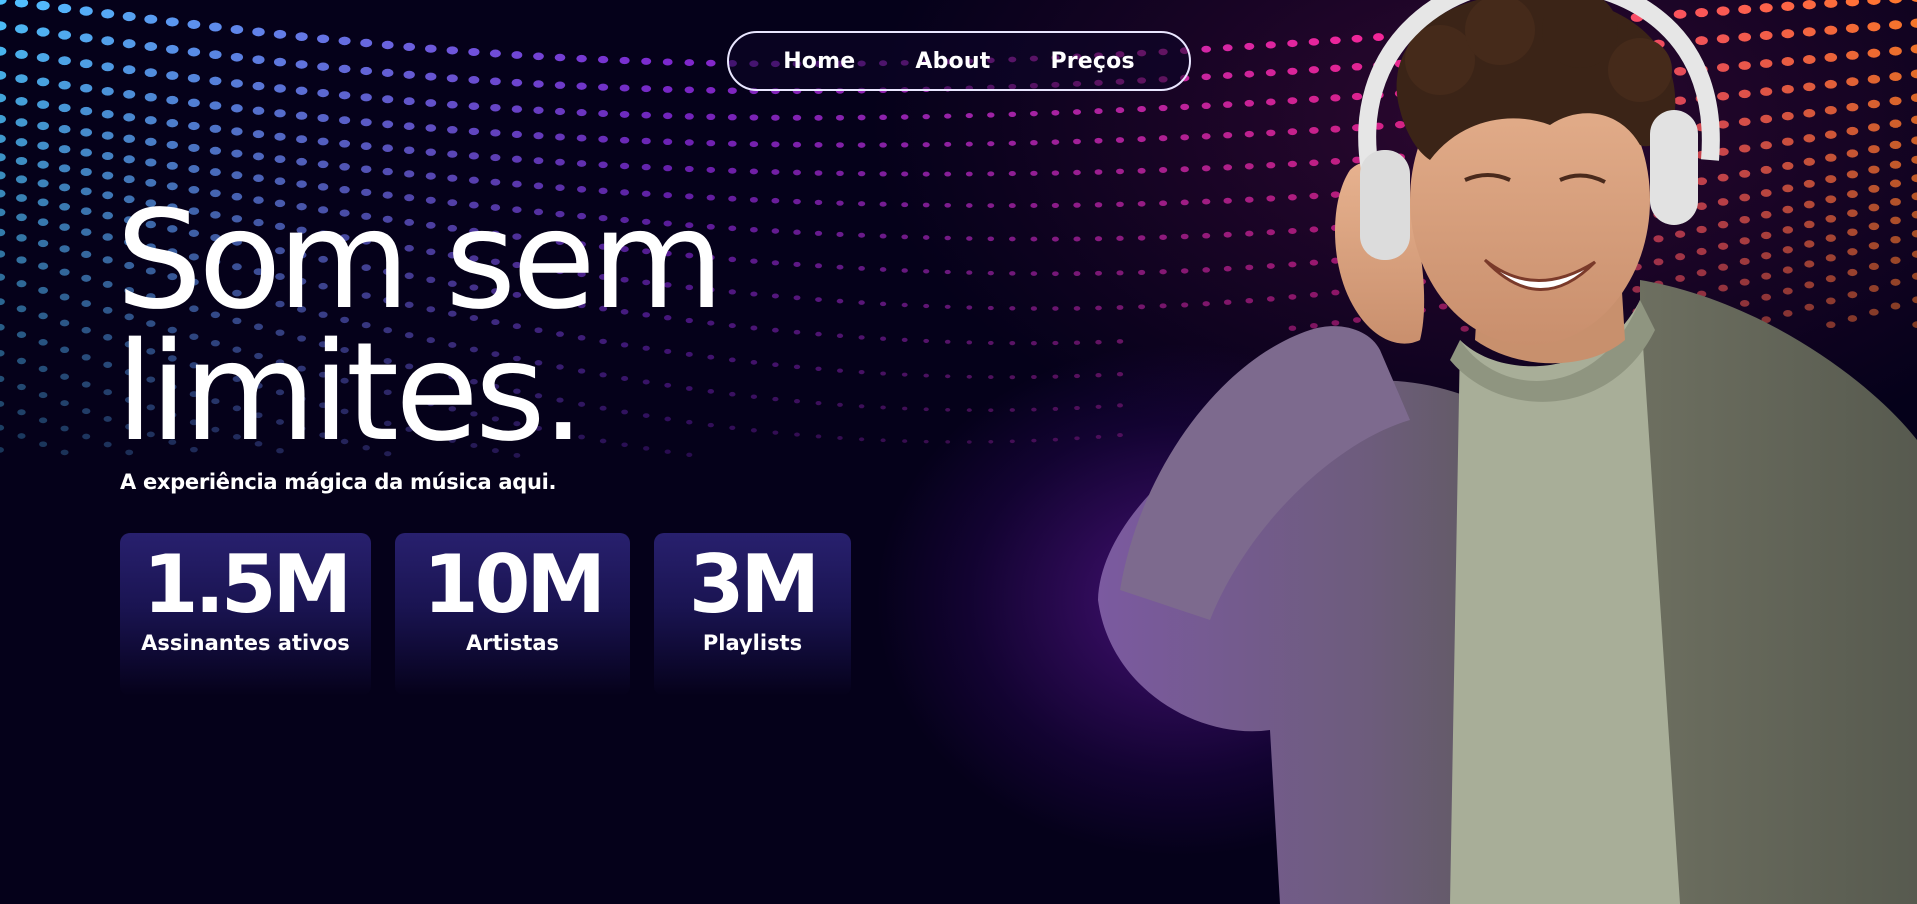 The width and height of the screenshot is (1917, 904). Describe the element at coordinates (819, 61) in the screenshot. I see `nav-home-link: Home` at that location.